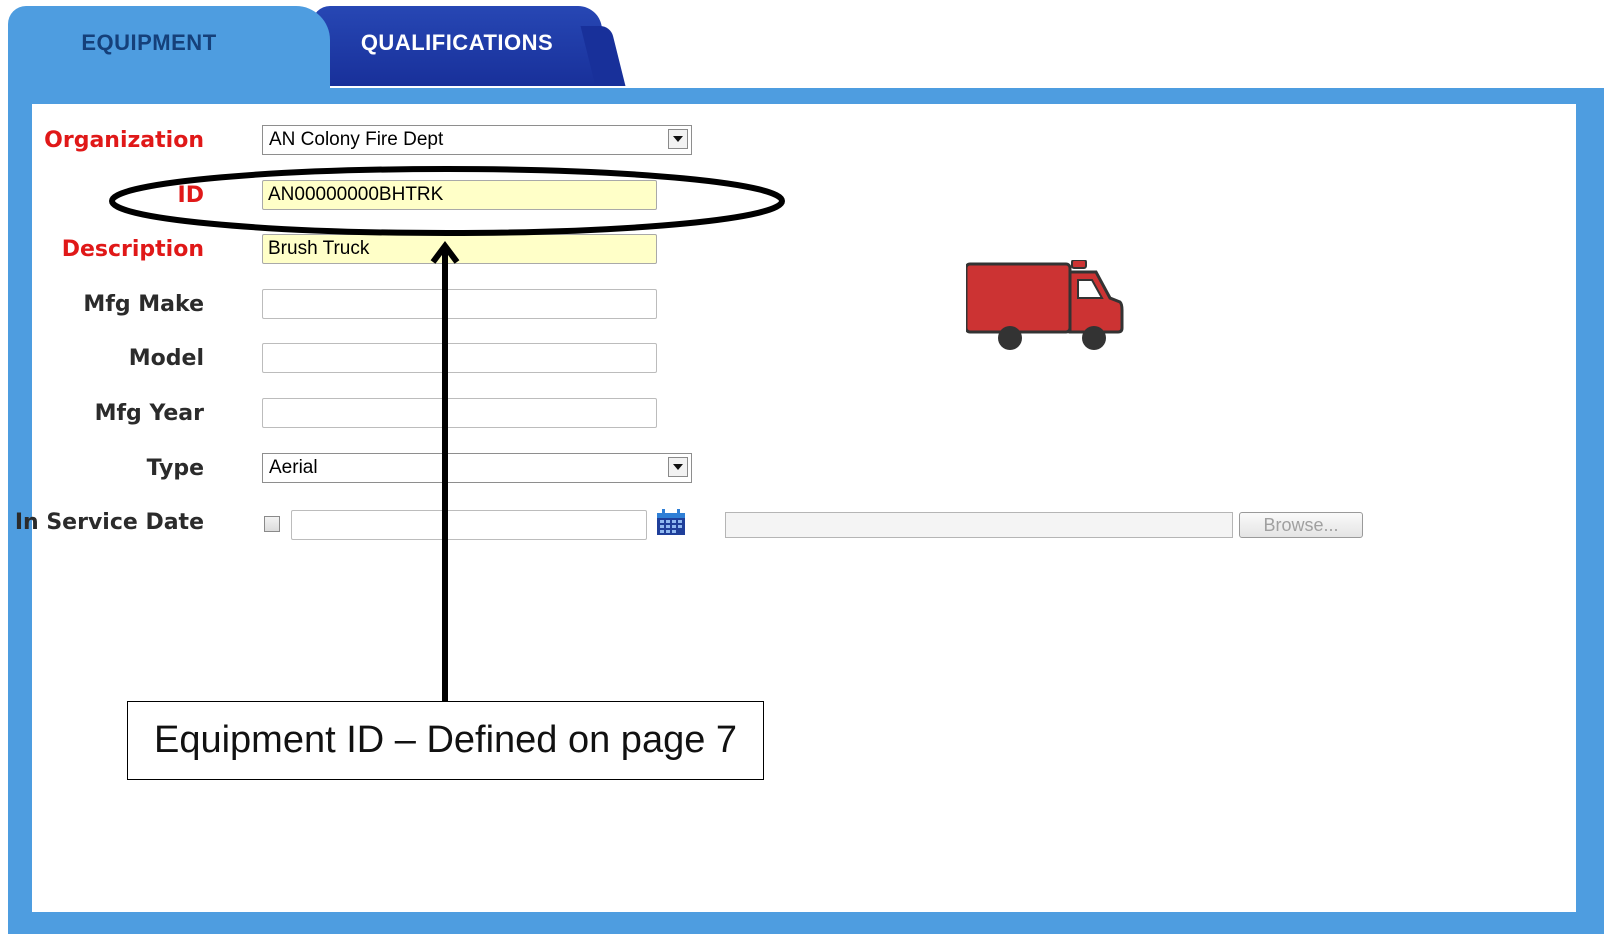 The width and height of the screenshot is (1604, 934). I want to click on tab-equipment: EQUIPMENT, so click(169, 51).